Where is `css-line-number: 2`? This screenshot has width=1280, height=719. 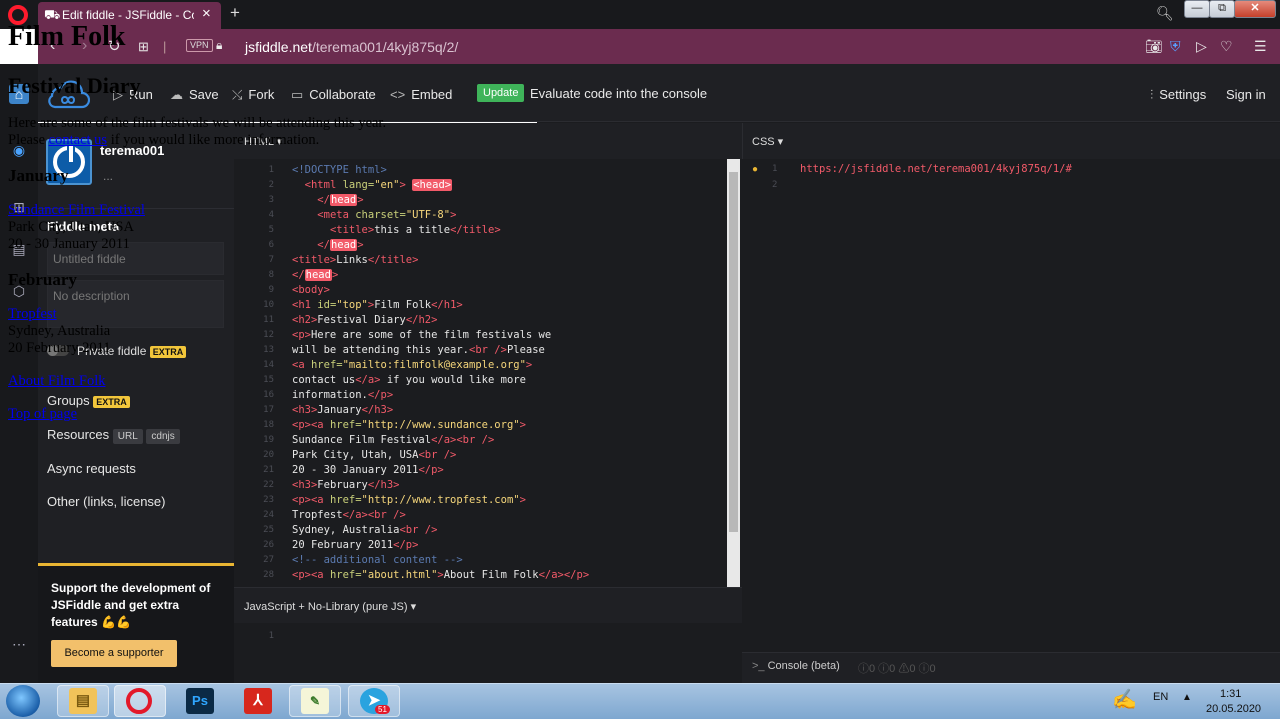 css-line-number: 2 is located at coordinates (775, 185).